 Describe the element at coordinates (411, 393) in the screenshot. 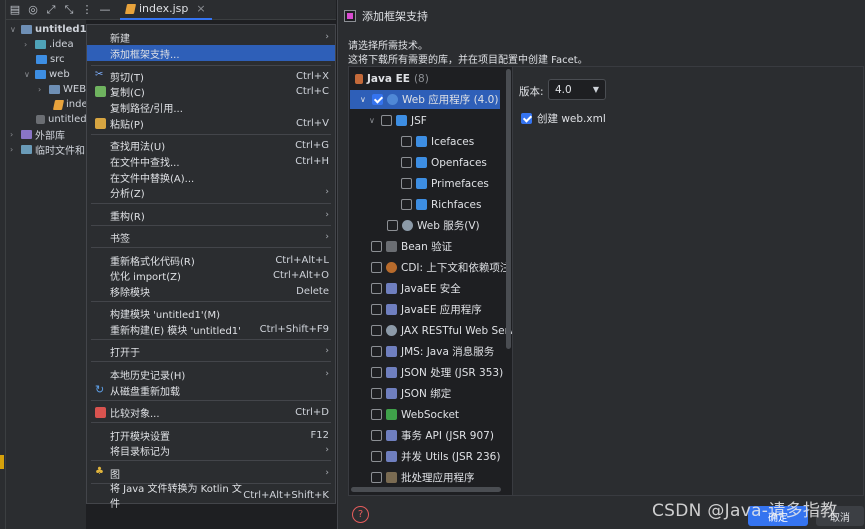

I see `framework-json-binding: JSON 绑定` at that location.